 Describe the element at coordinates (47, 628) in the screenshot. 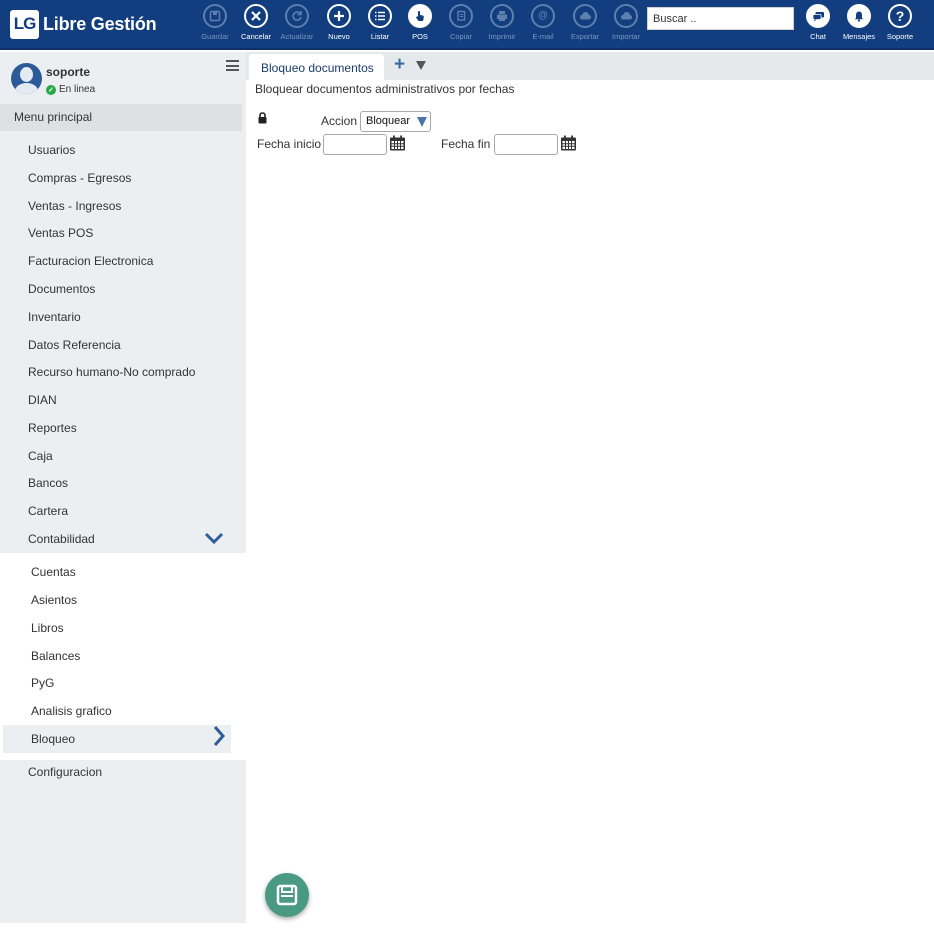

I see `submenu-item-libros: Libros` at that location.